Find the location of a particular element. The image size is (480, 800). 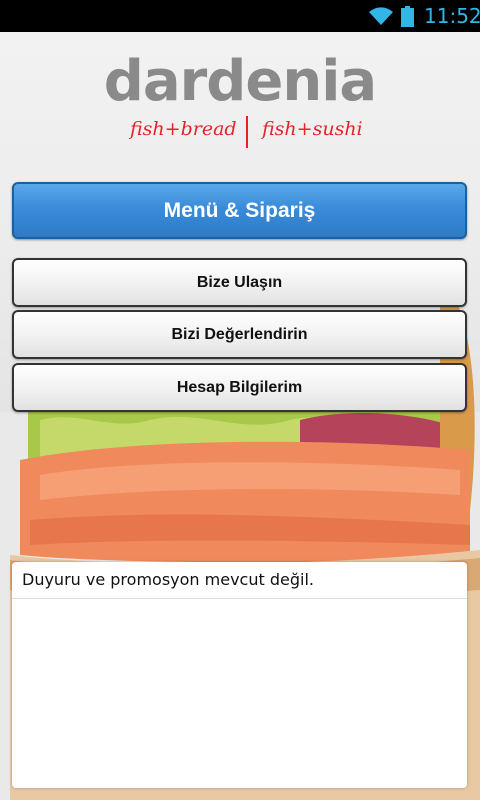

panel-divider is located at coordinates (239, 598).